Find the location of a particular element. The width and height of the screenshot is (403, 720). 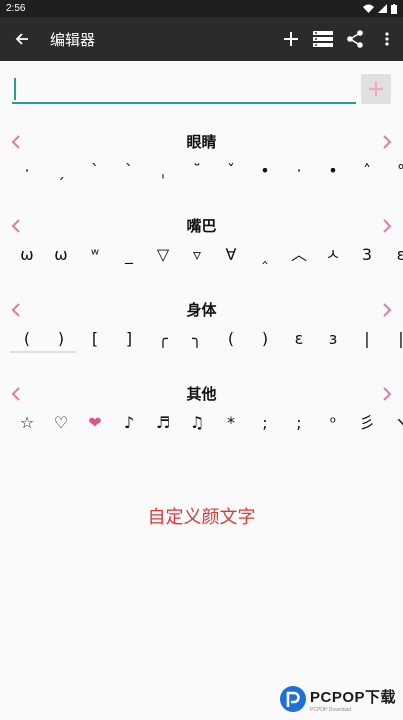

symbol-item: ︿ is located at coordinates (299, 255).